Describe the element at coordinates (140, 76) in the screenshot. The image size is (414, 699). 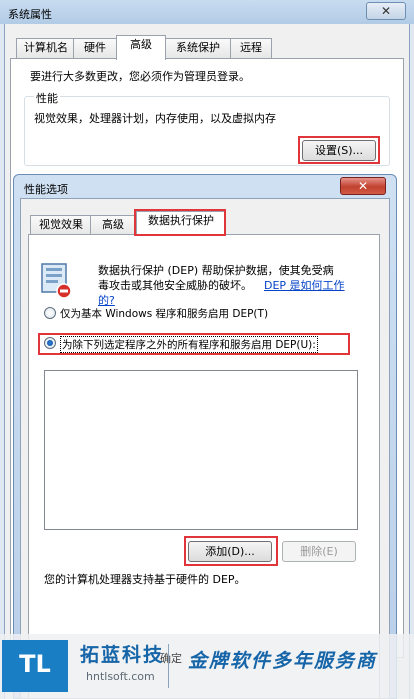
I see `admin-note: 要进行大多数更改，您必须作为管理员登录。` at that location.